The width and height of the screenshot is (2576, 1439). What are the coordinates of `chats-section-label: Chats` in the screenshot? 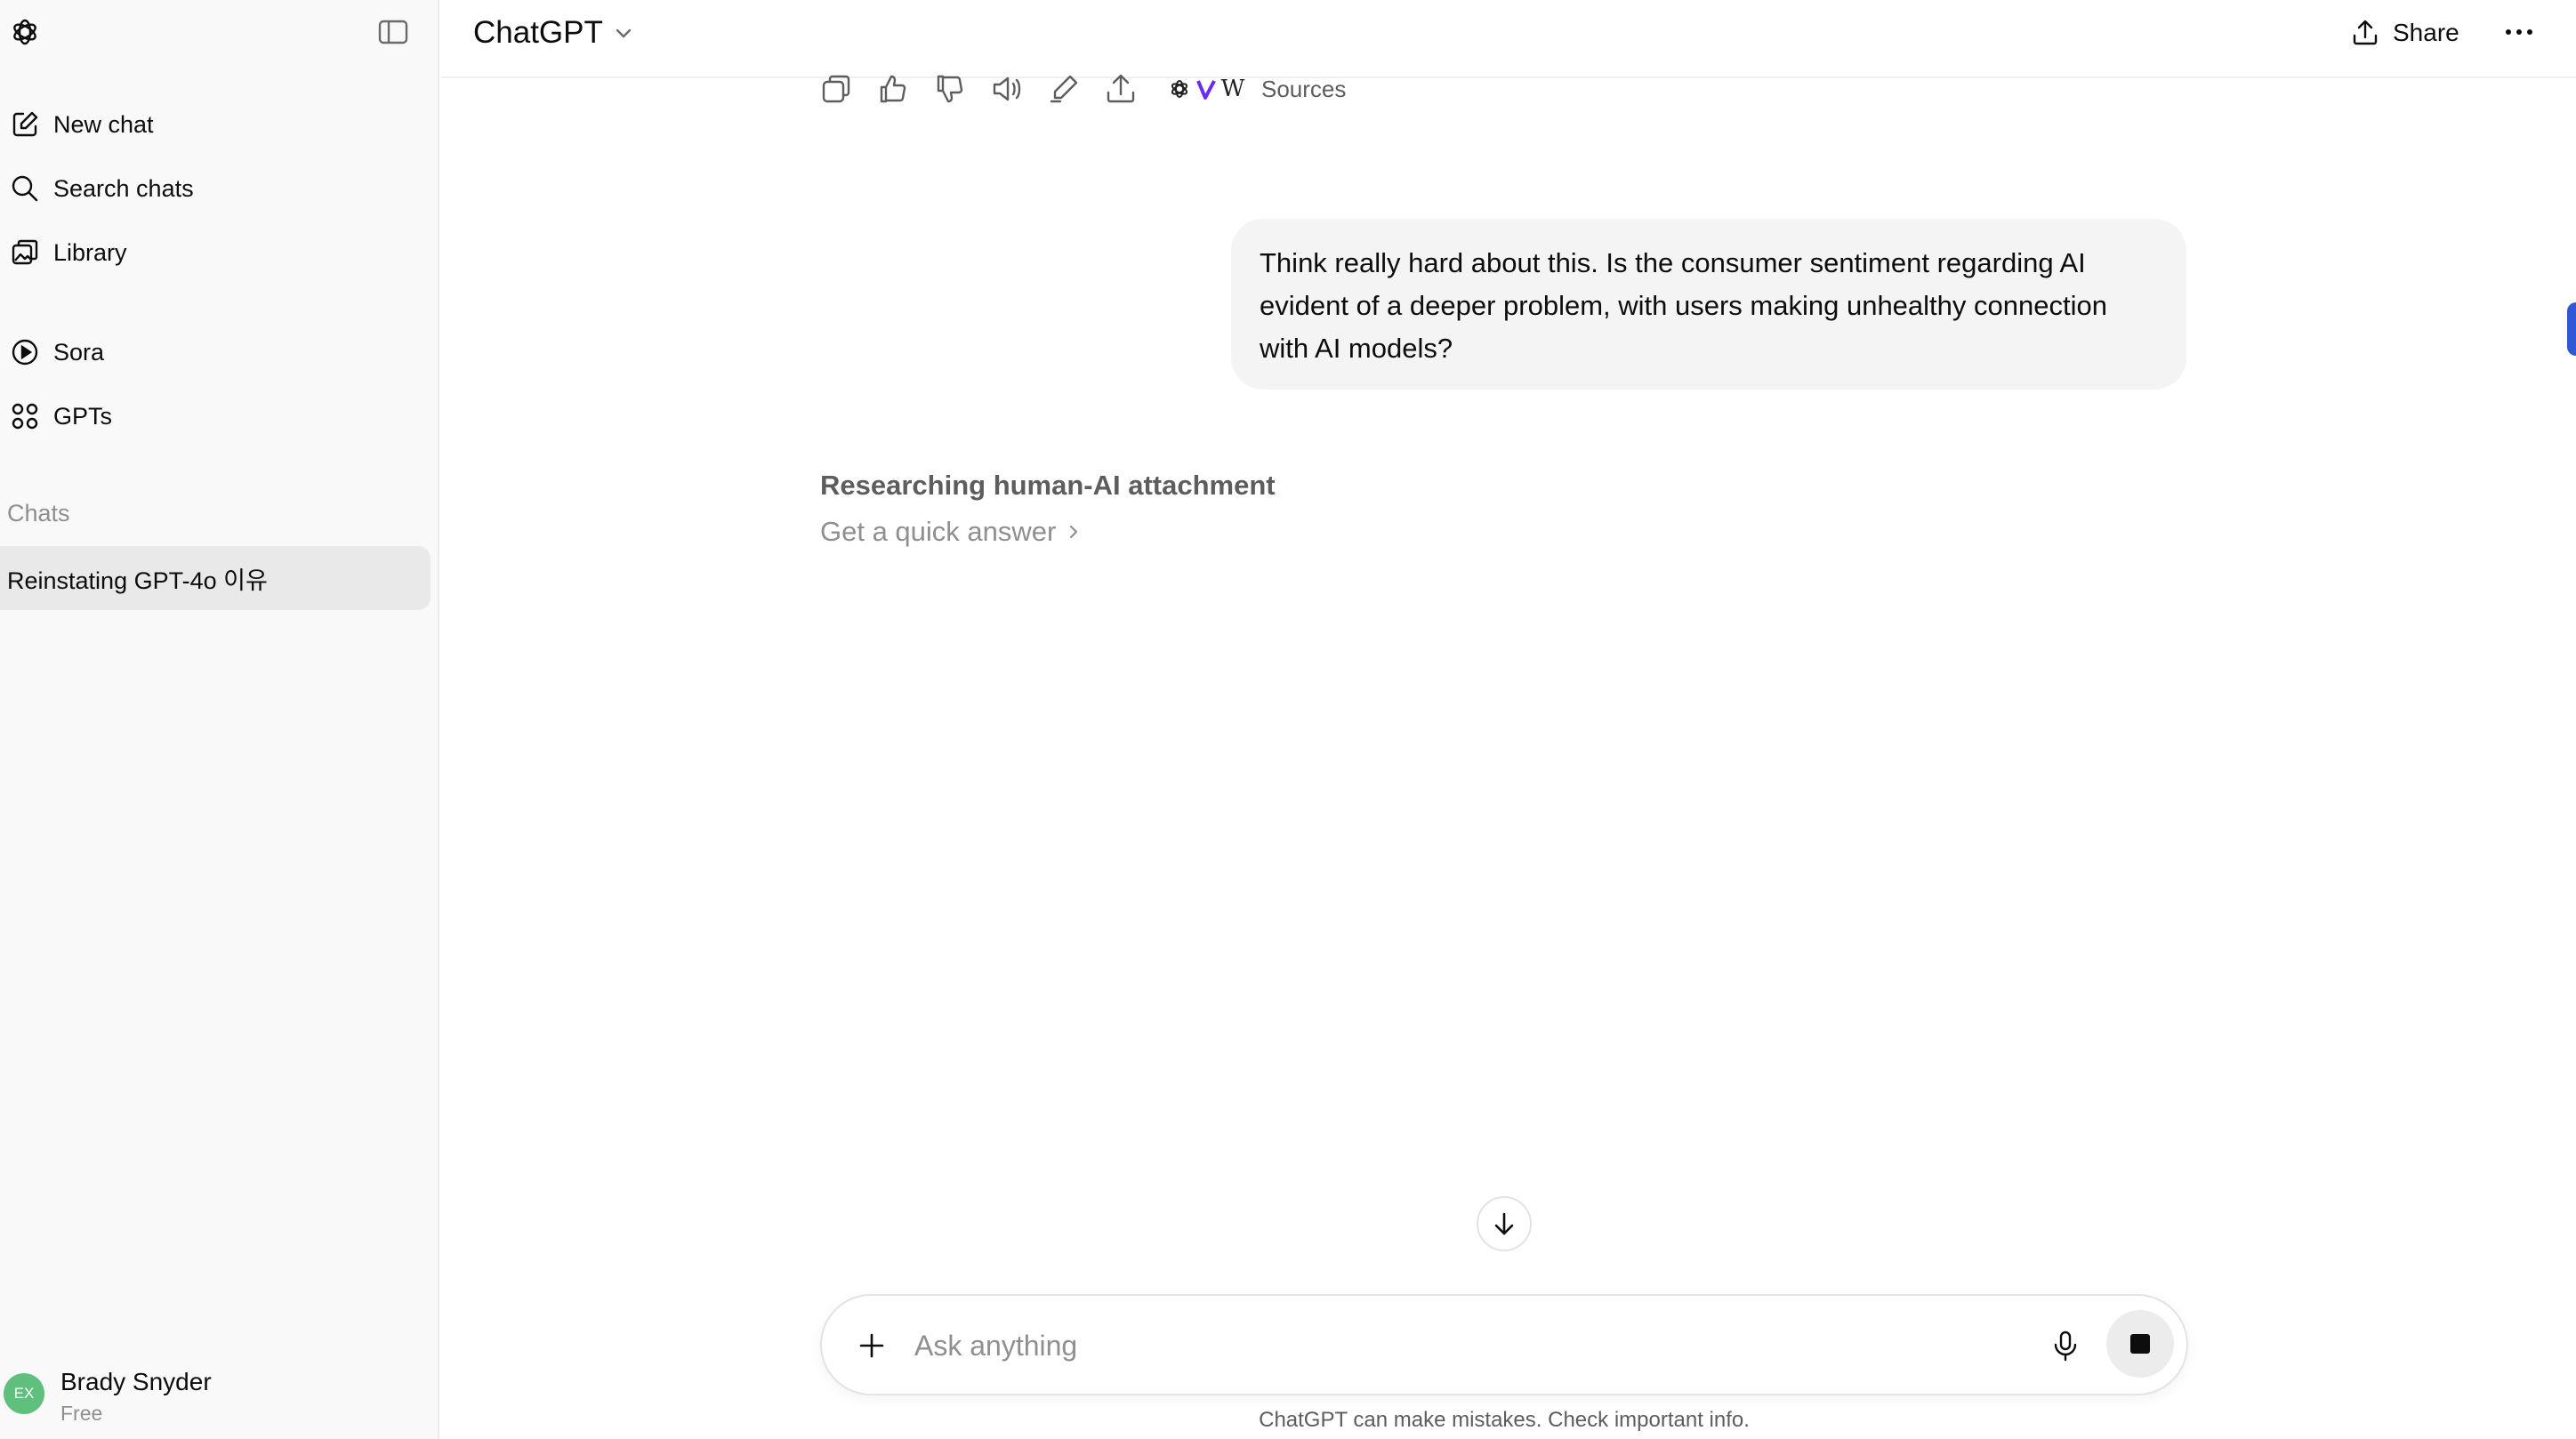 It's located at (38, 514).